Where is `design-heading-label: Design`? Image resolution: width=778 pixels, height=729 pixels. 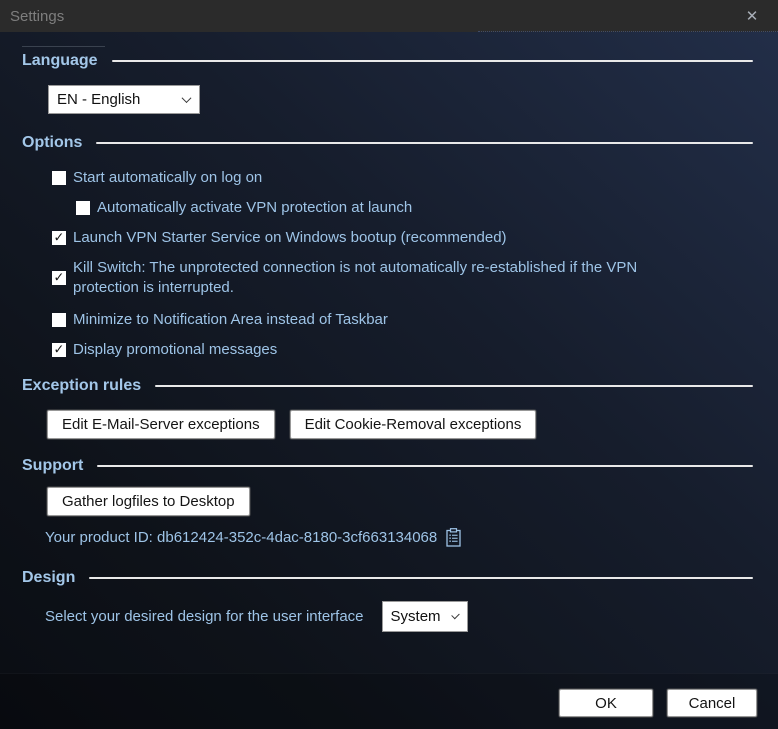 design-heading-label: Design is located at coordinates (49, 577).